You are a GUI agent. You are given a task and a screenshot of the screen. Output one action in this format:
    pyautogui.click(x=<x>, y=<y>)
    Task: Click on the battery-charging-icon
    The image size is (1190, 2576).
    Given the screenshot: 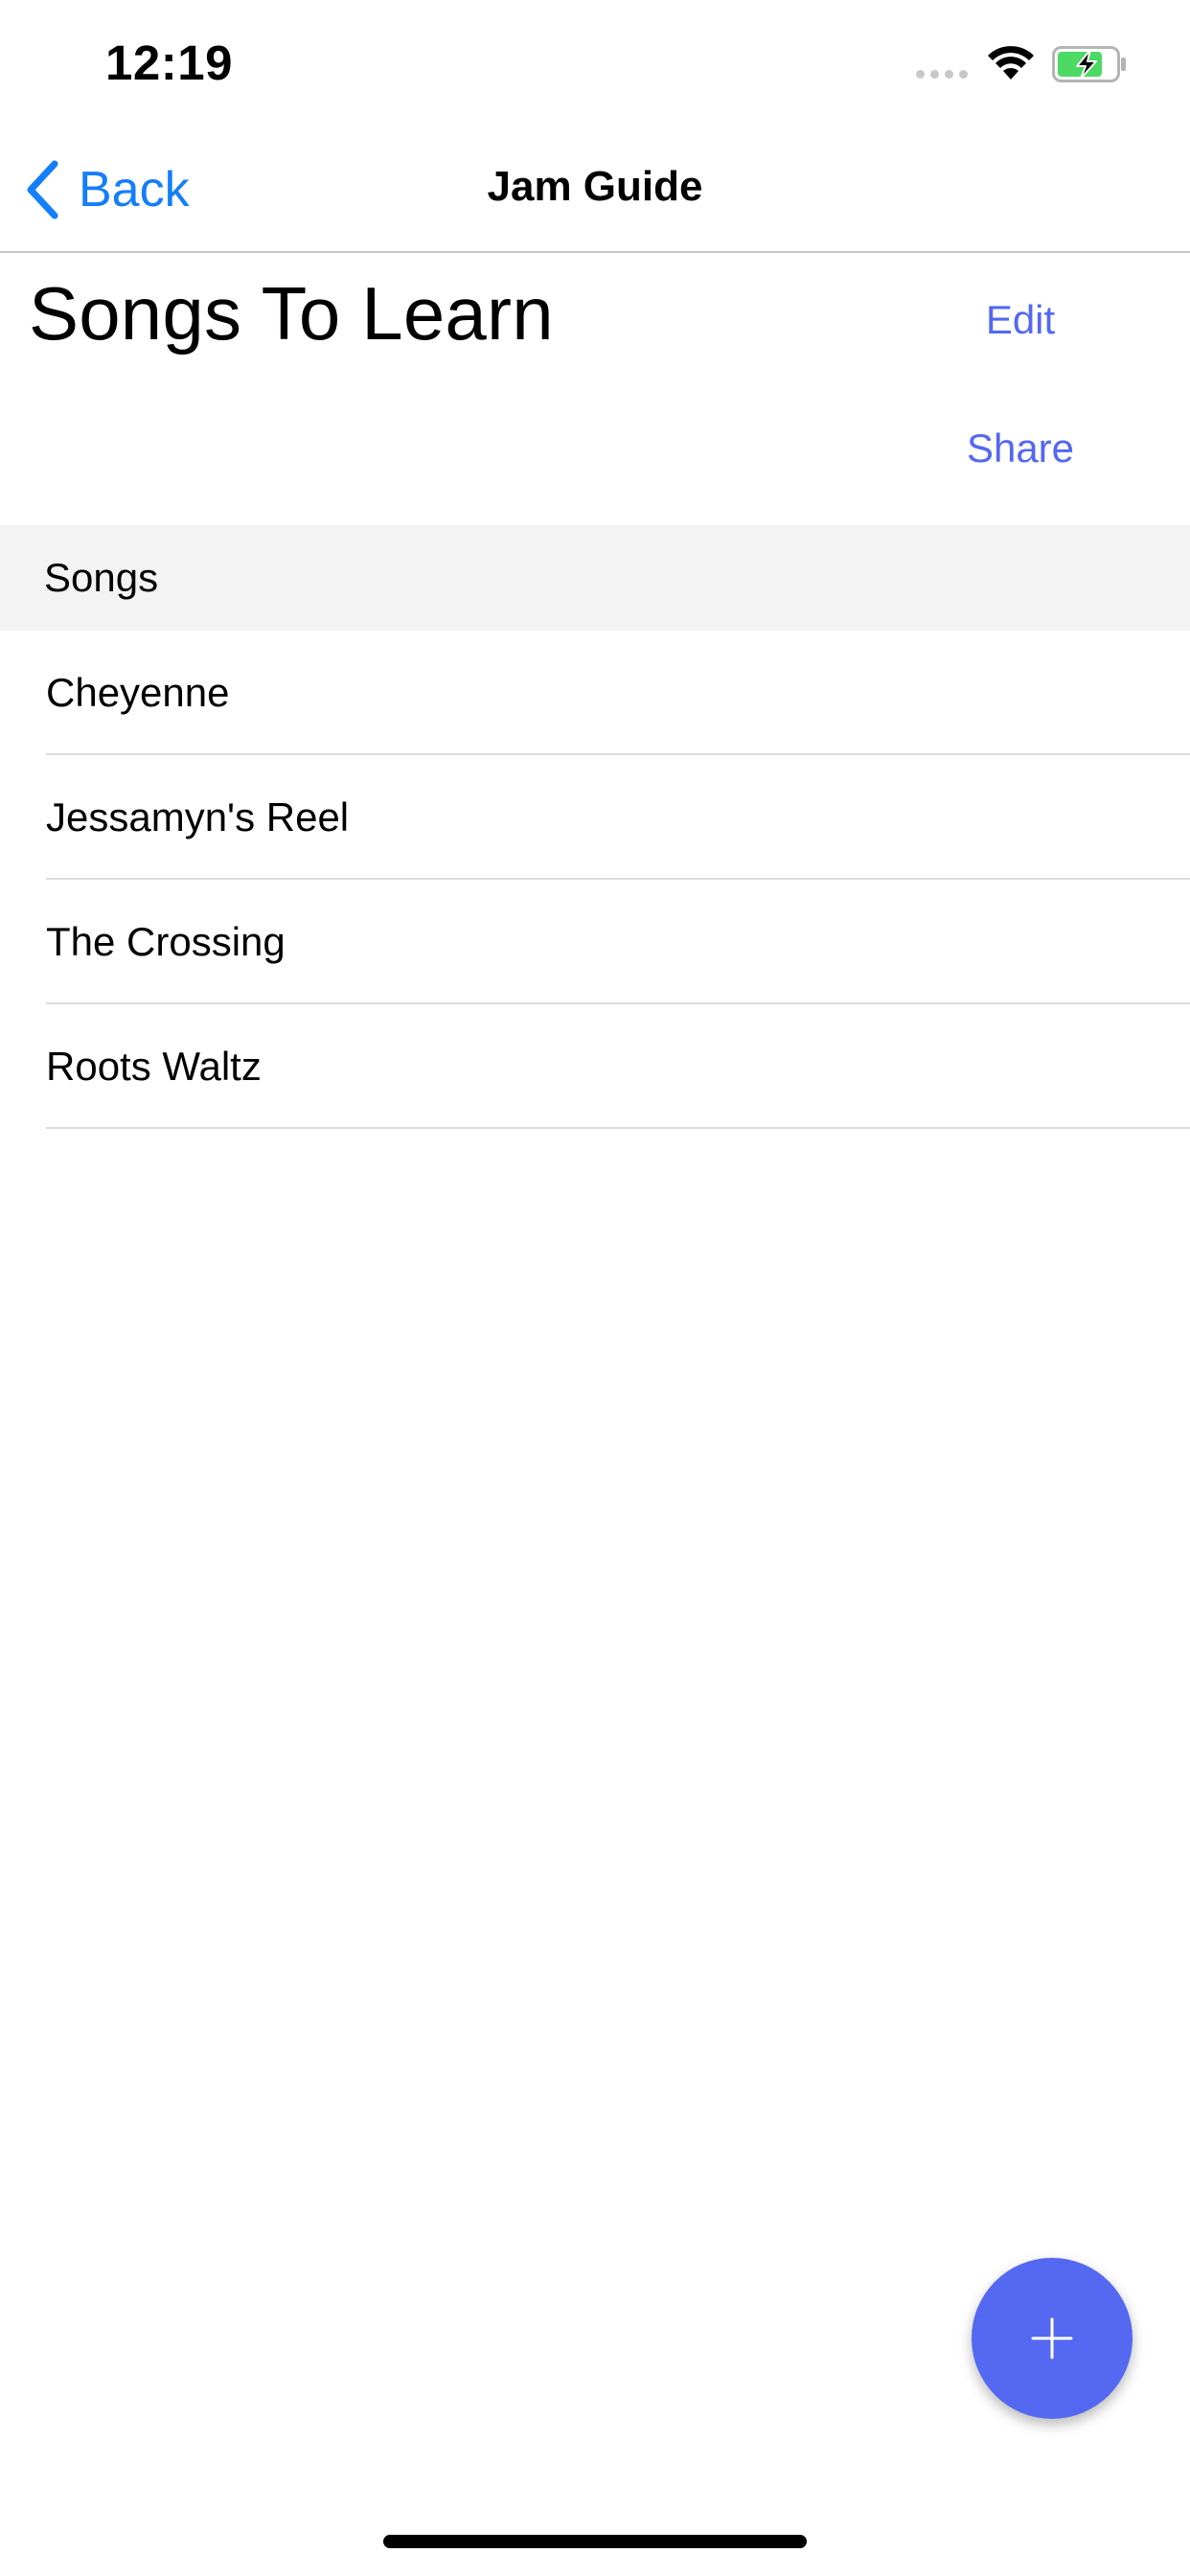 What is the action you would take?
    pyautogui.click(x=1089, y=64)
    